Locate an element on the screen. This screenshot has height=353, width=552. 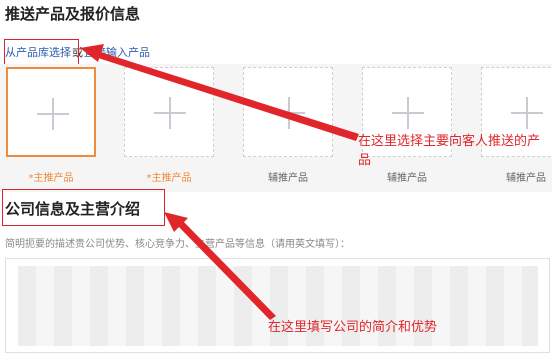
arrow-to-library is located at coordinates (225, 95).